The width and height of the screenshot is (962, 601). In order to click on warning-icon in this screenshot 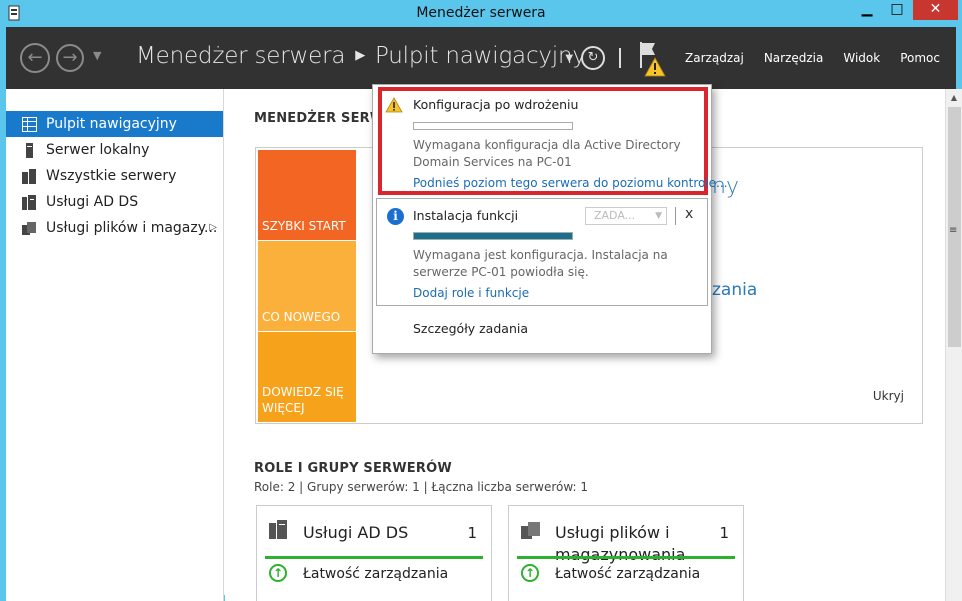, I will do `click(394, 105)`.